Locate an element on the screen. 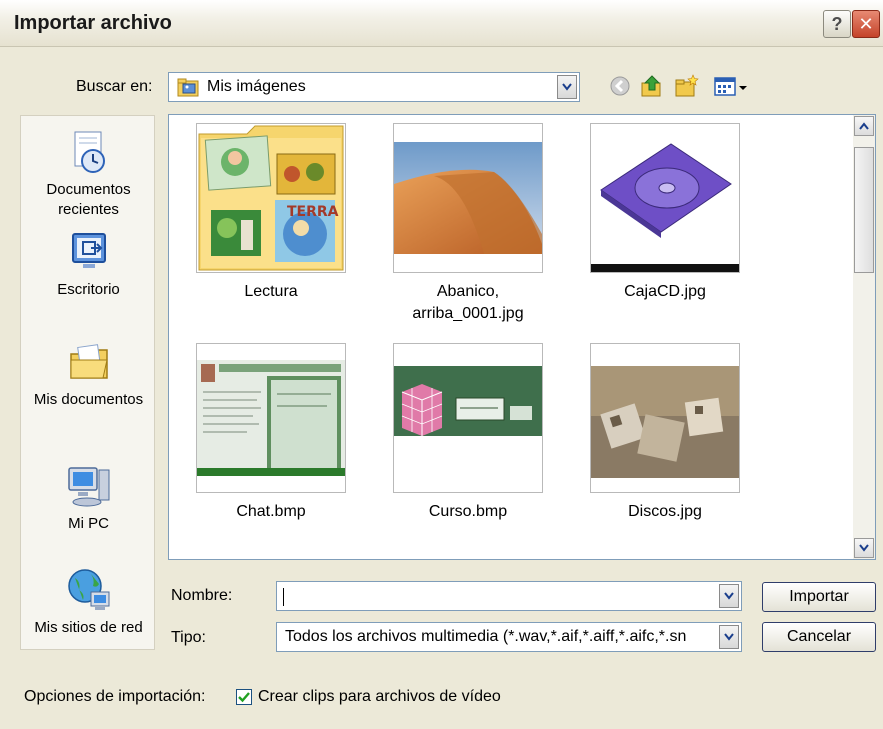 The width and height of the screenshot is (883, 729). place-label: Mi PC is located at coordinates (88, 523).